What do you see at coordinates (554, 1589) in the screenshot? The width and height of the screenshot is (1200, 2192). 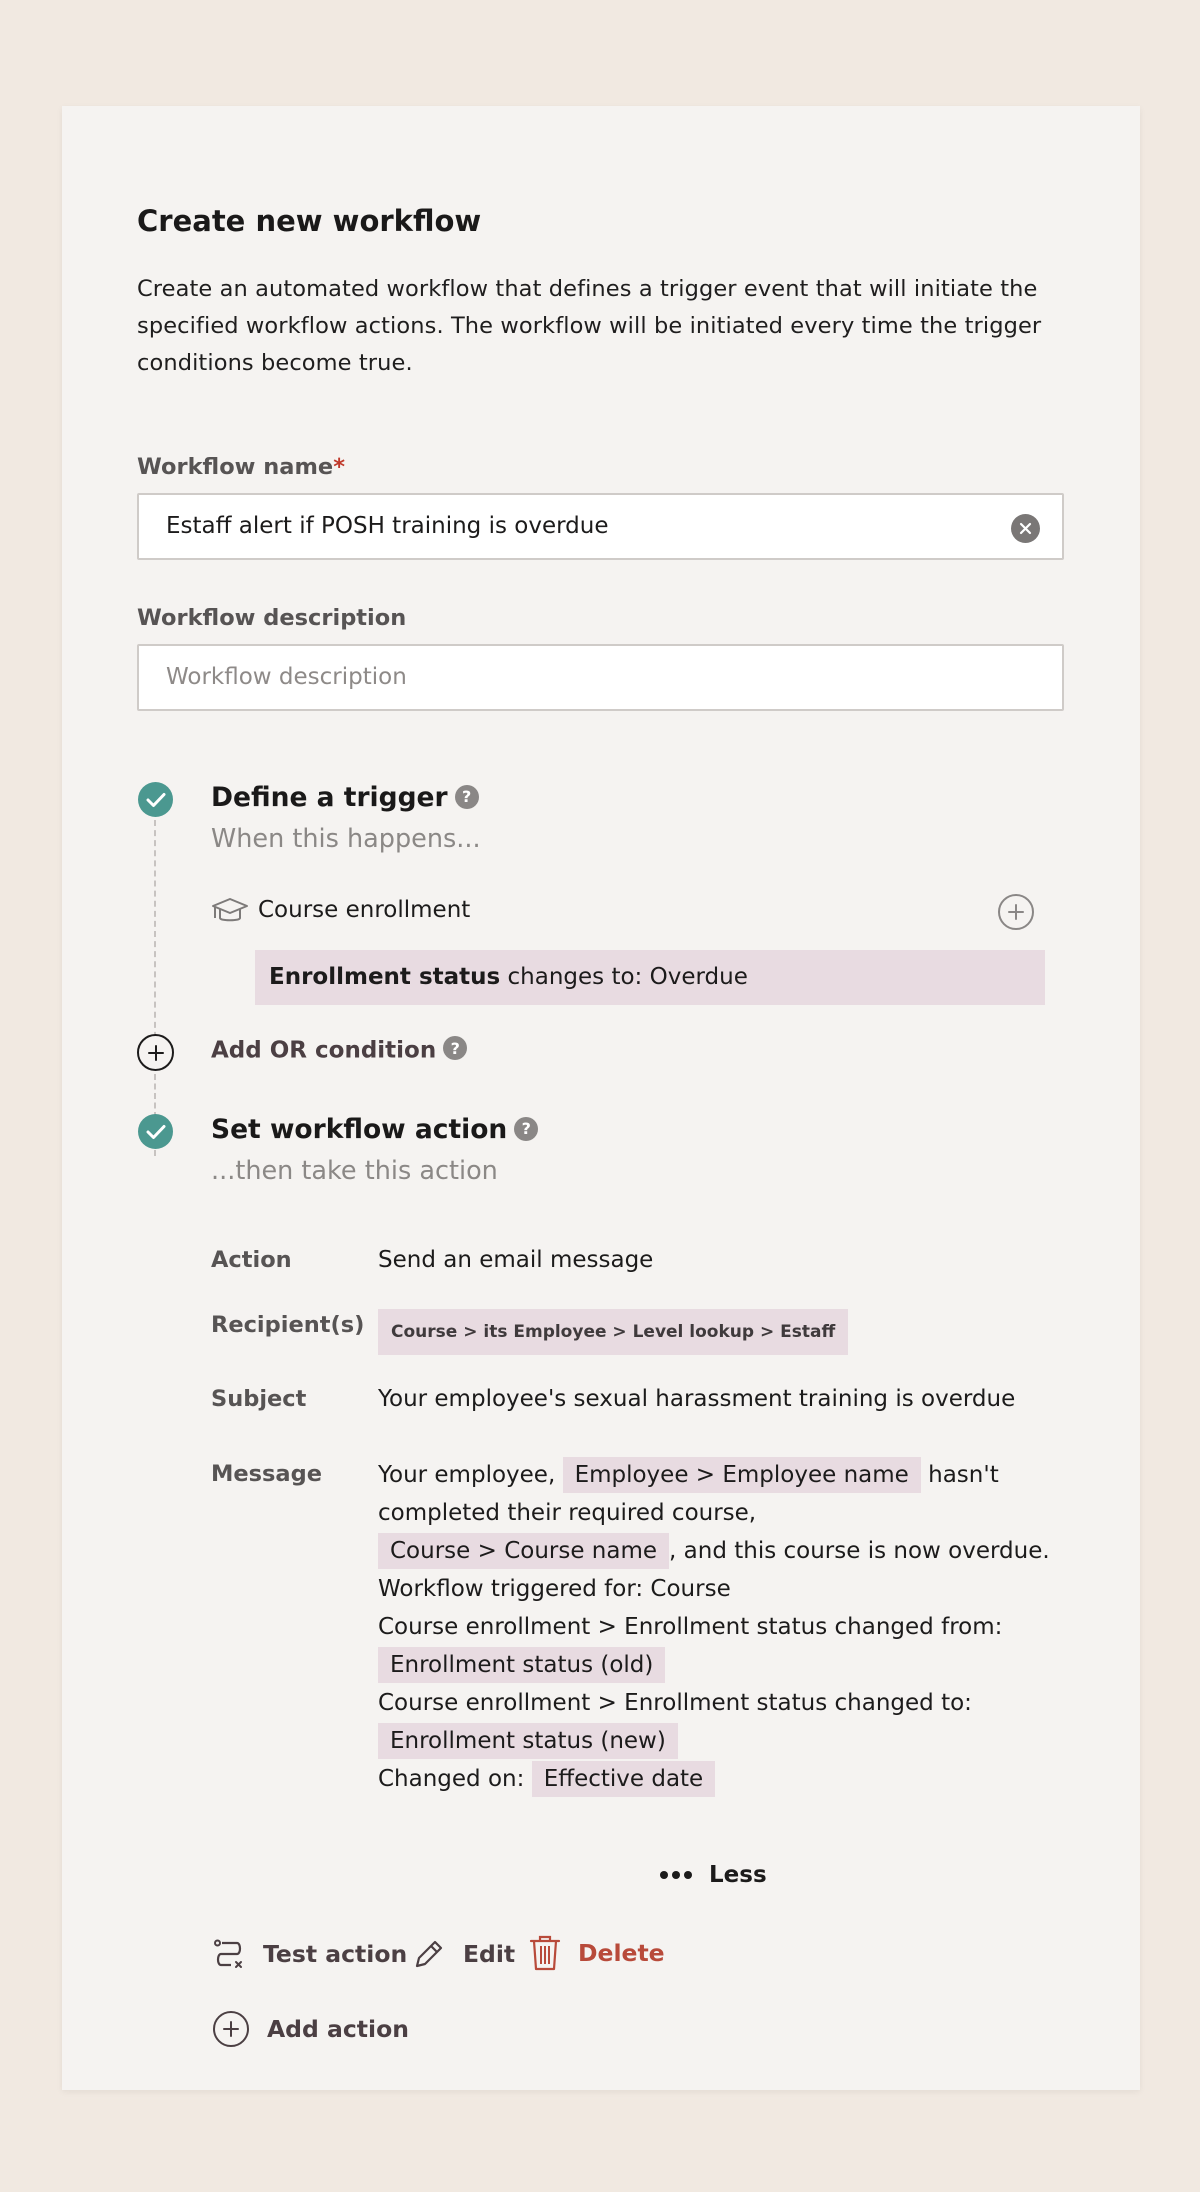 I see `message-line: Workflow triggered for: Course` at bounding box center [554, 1589].